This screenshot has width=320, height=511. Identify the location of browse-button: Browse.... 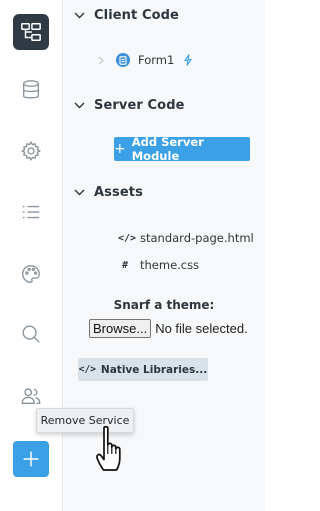
(120, 328).